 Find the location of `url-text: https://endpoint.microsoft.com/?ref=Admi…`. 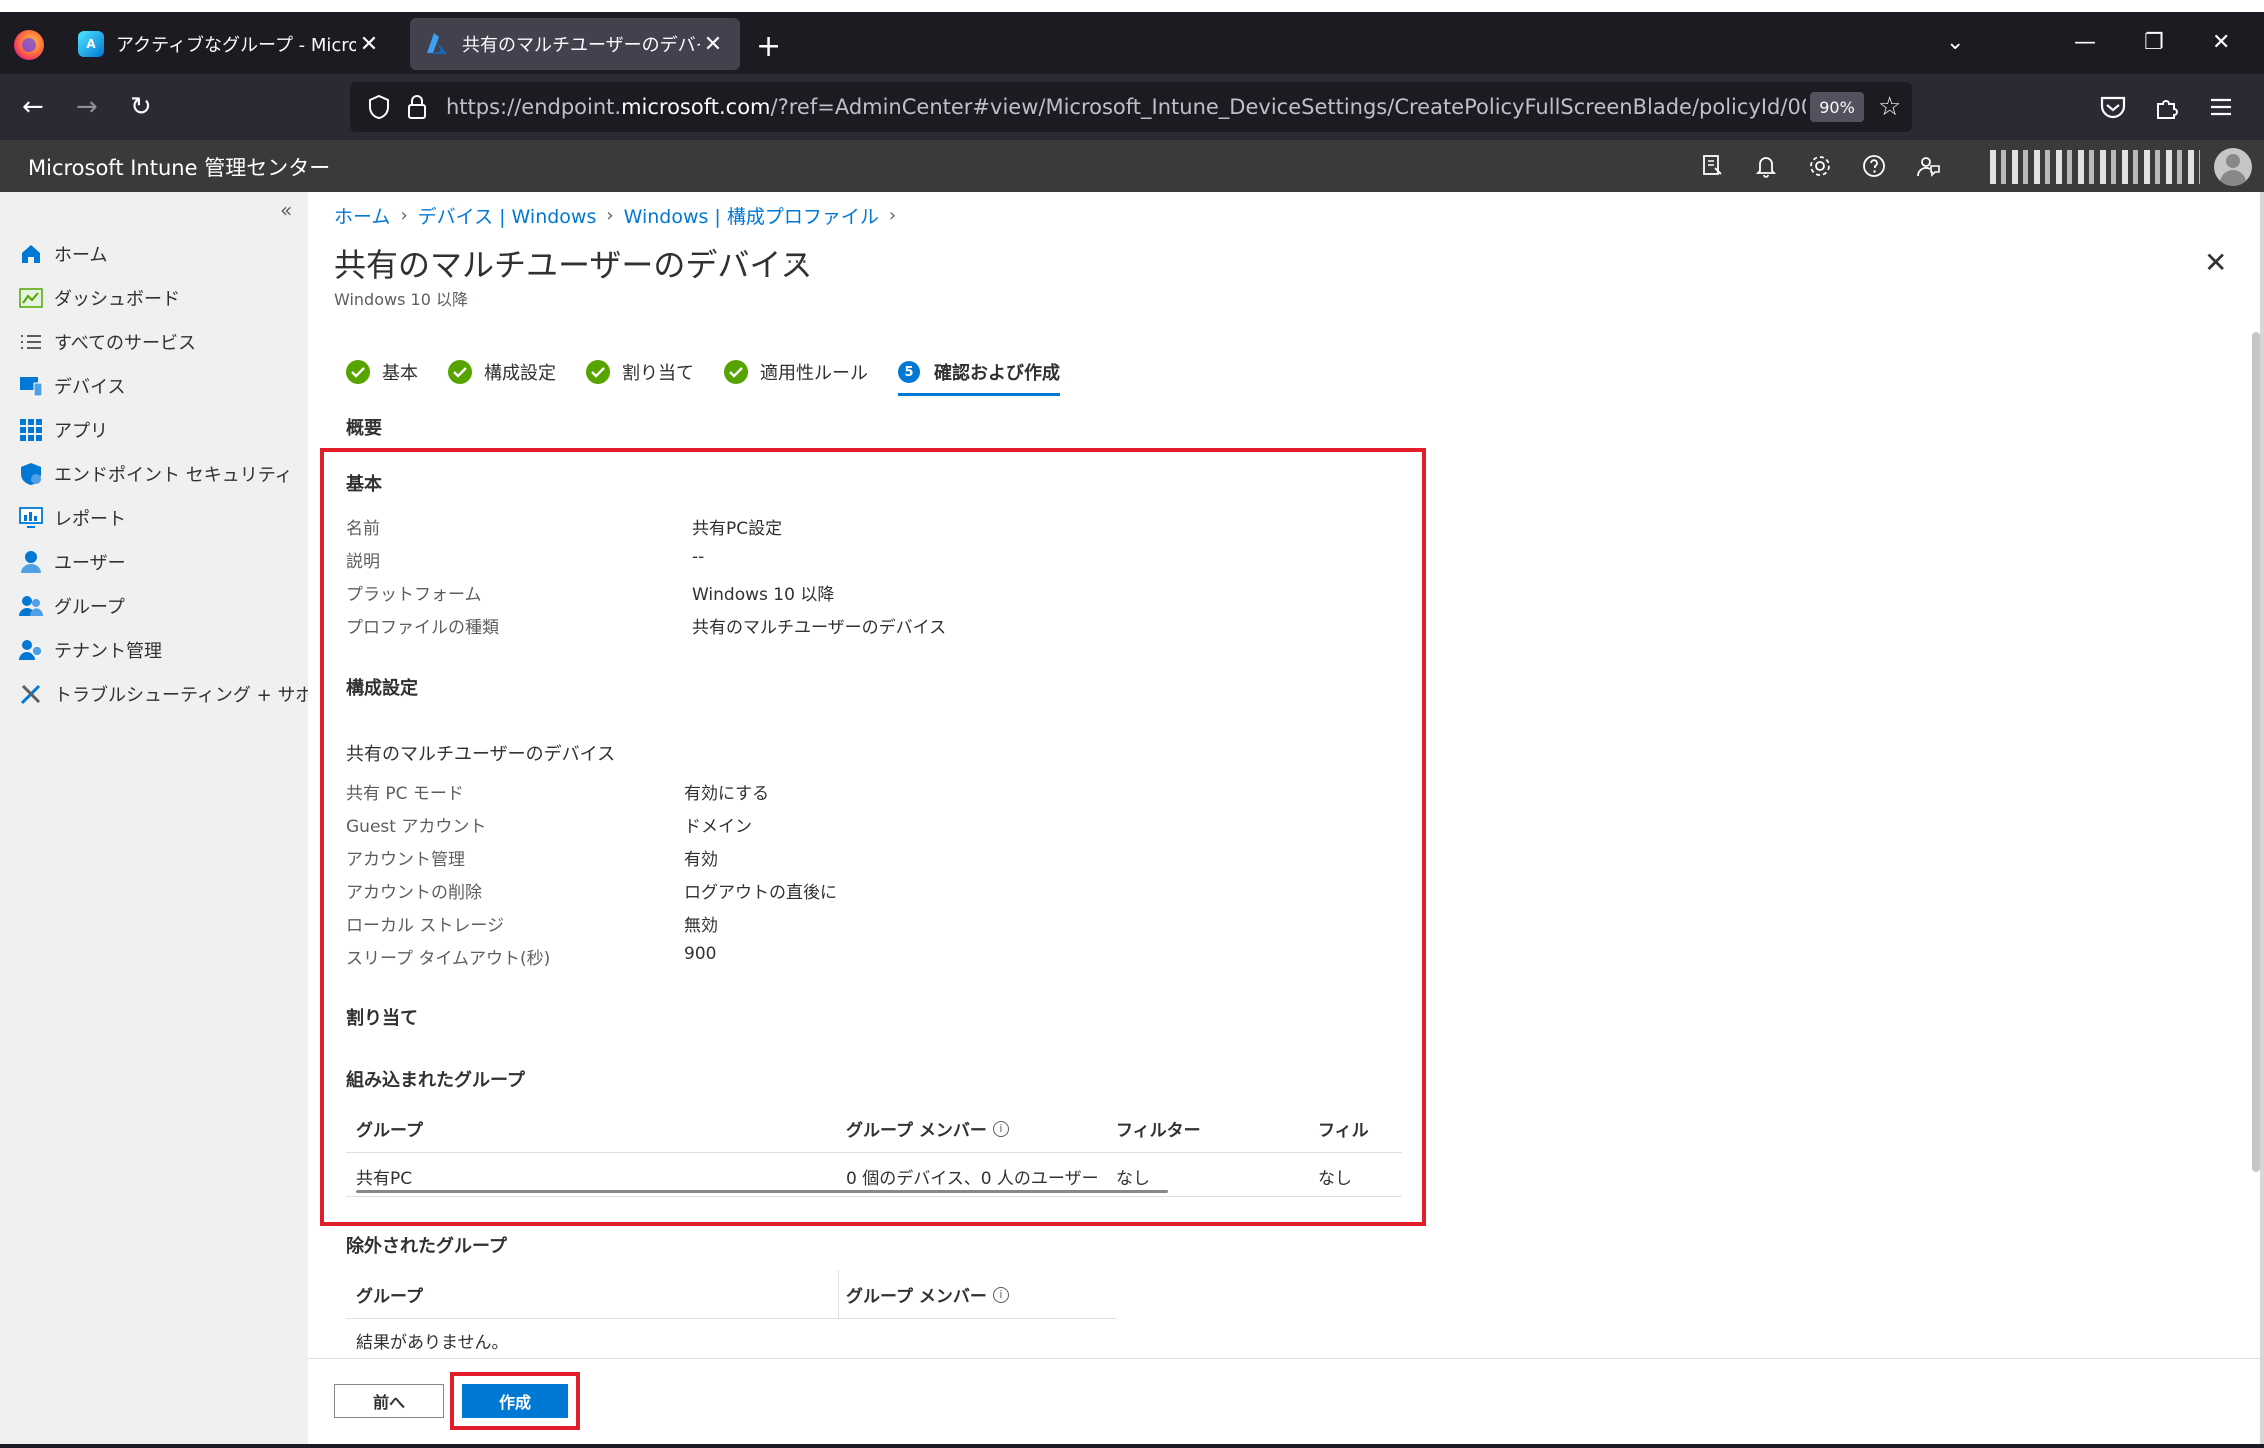

url-text: https://endpoint.microsoft.com/?ref=Admi… is located at coordinates (1126, 107).